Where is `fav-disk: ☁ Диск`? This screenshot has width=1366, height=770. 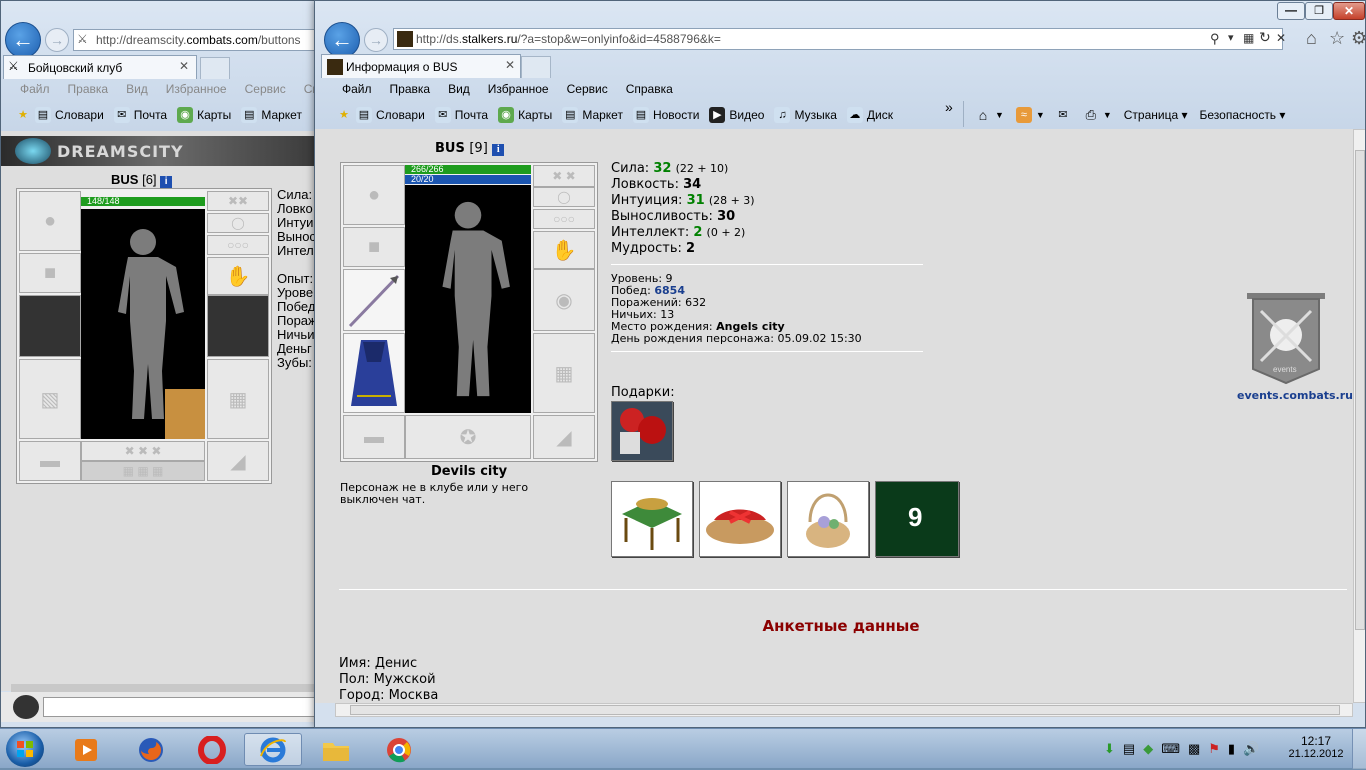
fav-disk: ☁ Диск is located at coordinates (869, 115).